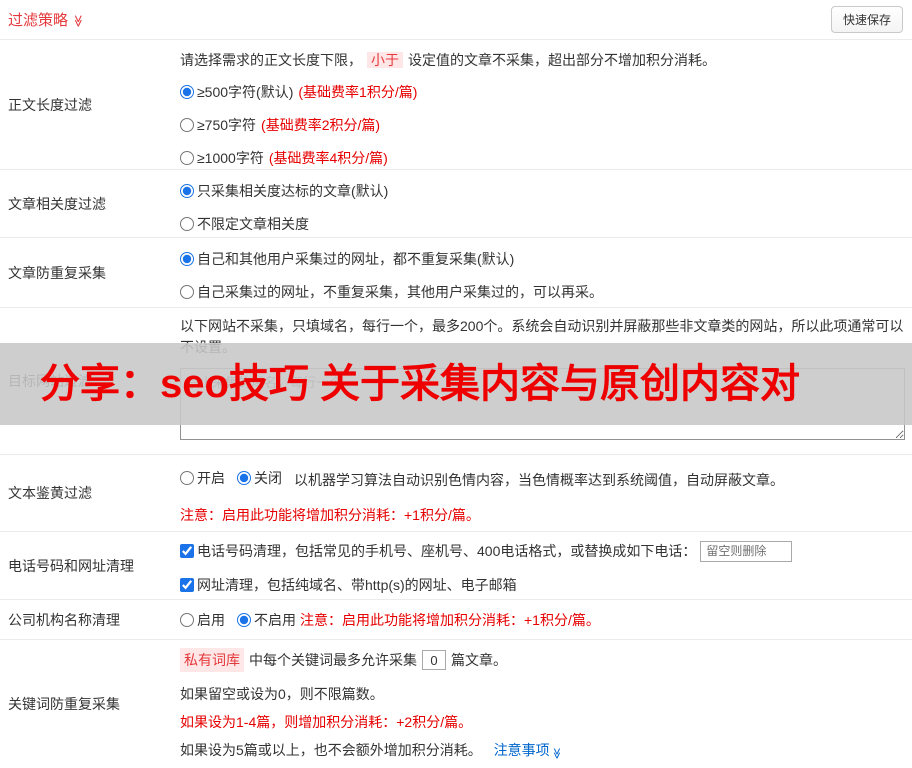  What do you see at coordinates (227, 125) in the screenshot?
I see `radio-750-chars-label: ≥750字符` at bounding box center [227, 125].